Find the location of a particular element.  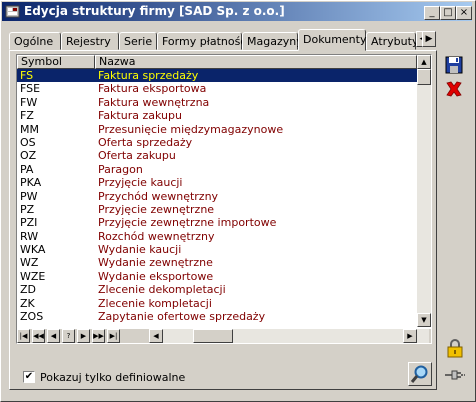

scroll-left-button: ◀ is located at coordinates (156, 336).